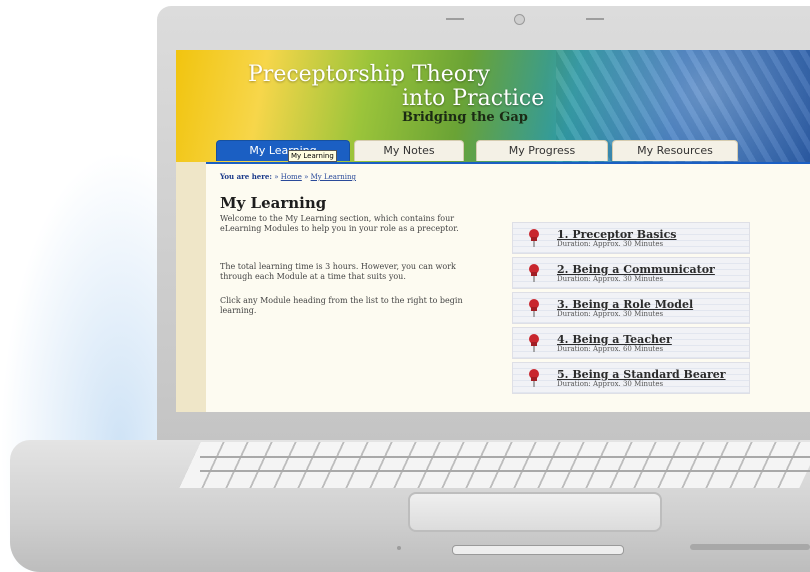 Image resolution: width=810 pixels, height=572 pixels. Describe the element at coordinates (455, 19) in the screenshot. I see `lid-mark-left` at that location.